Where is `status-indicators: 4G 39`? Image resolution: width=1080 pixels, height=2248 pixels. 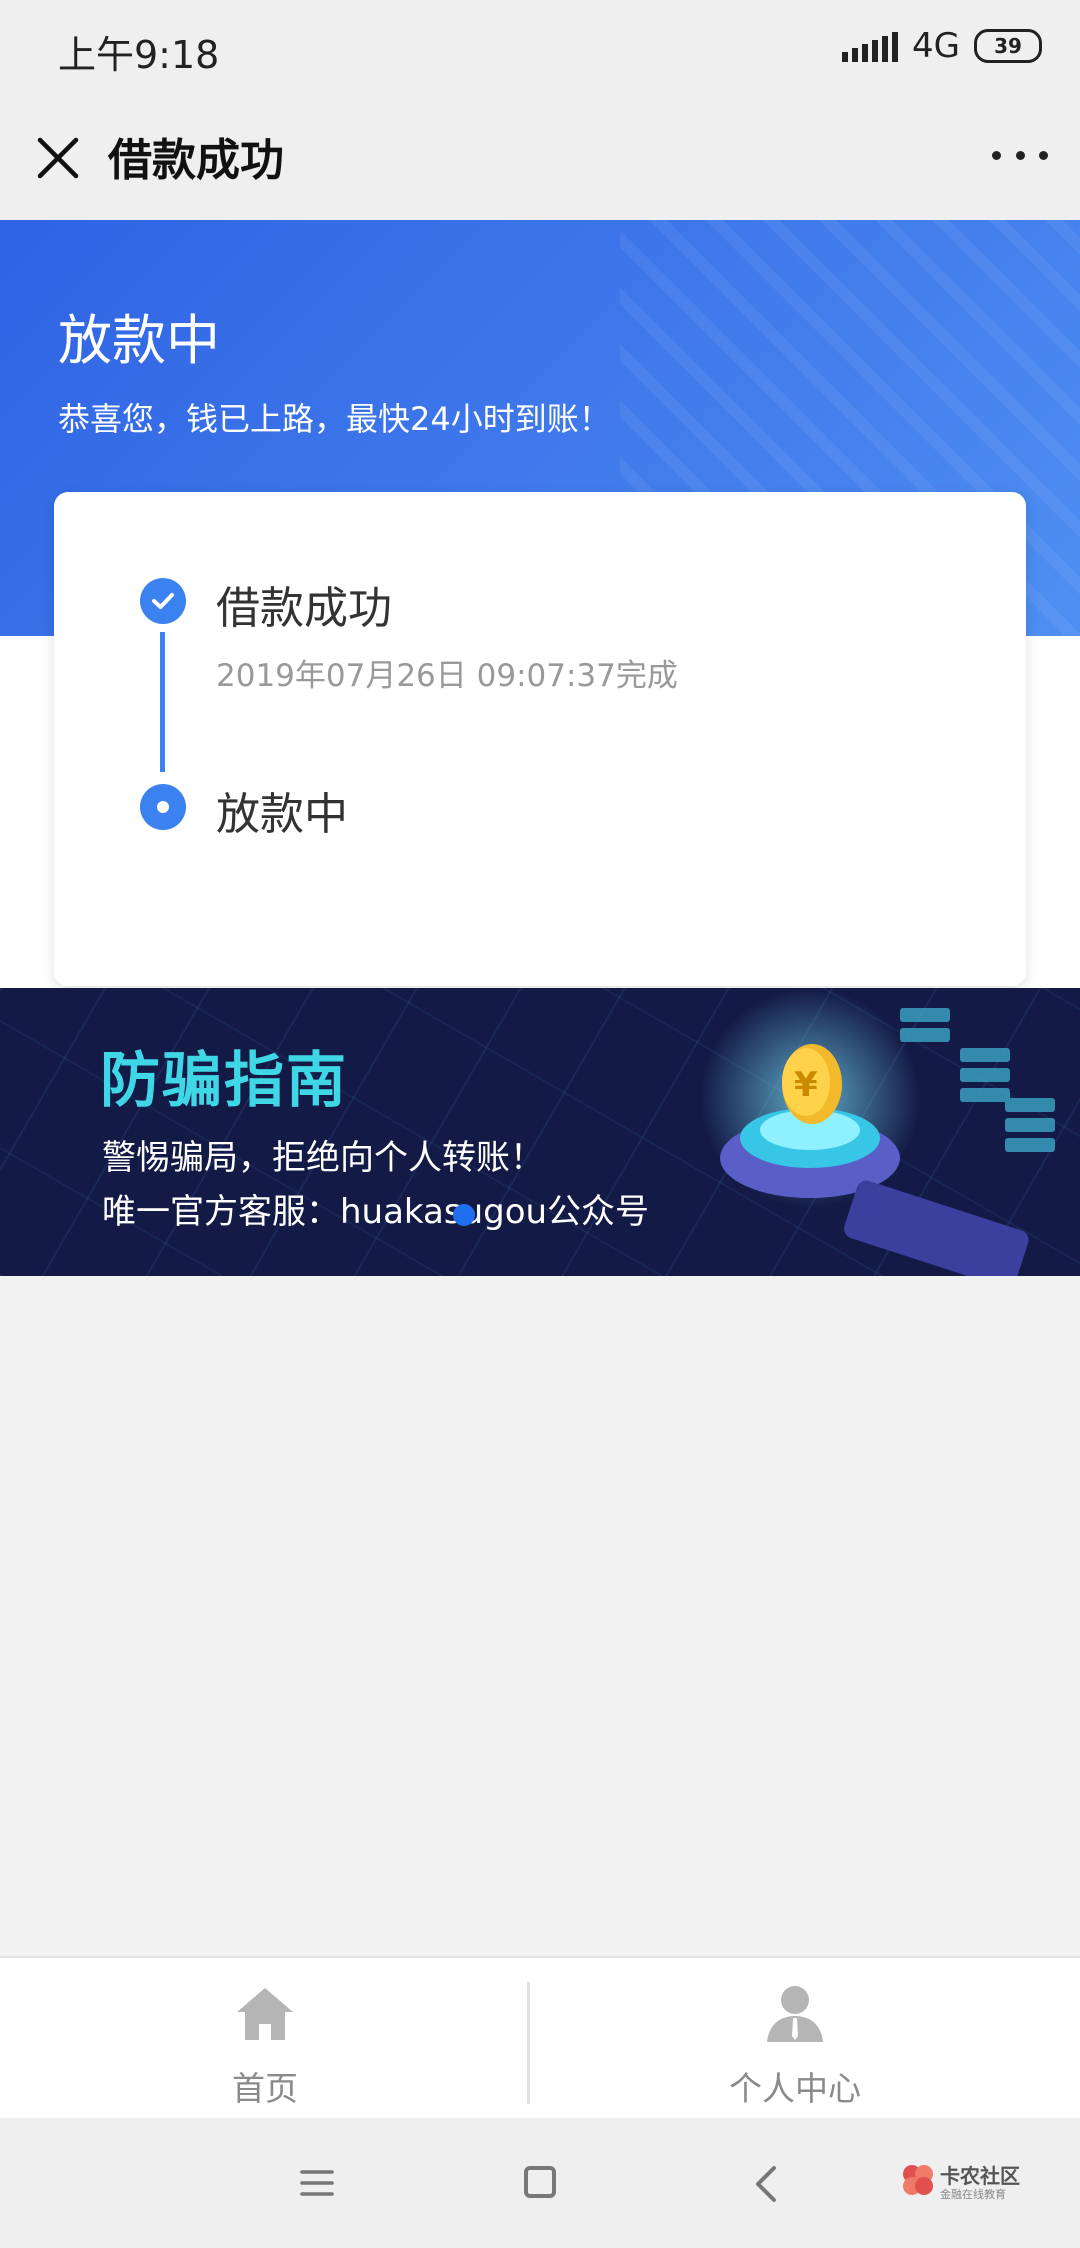 status-indicators: 4G 39 is located at coordinates (942, 46).